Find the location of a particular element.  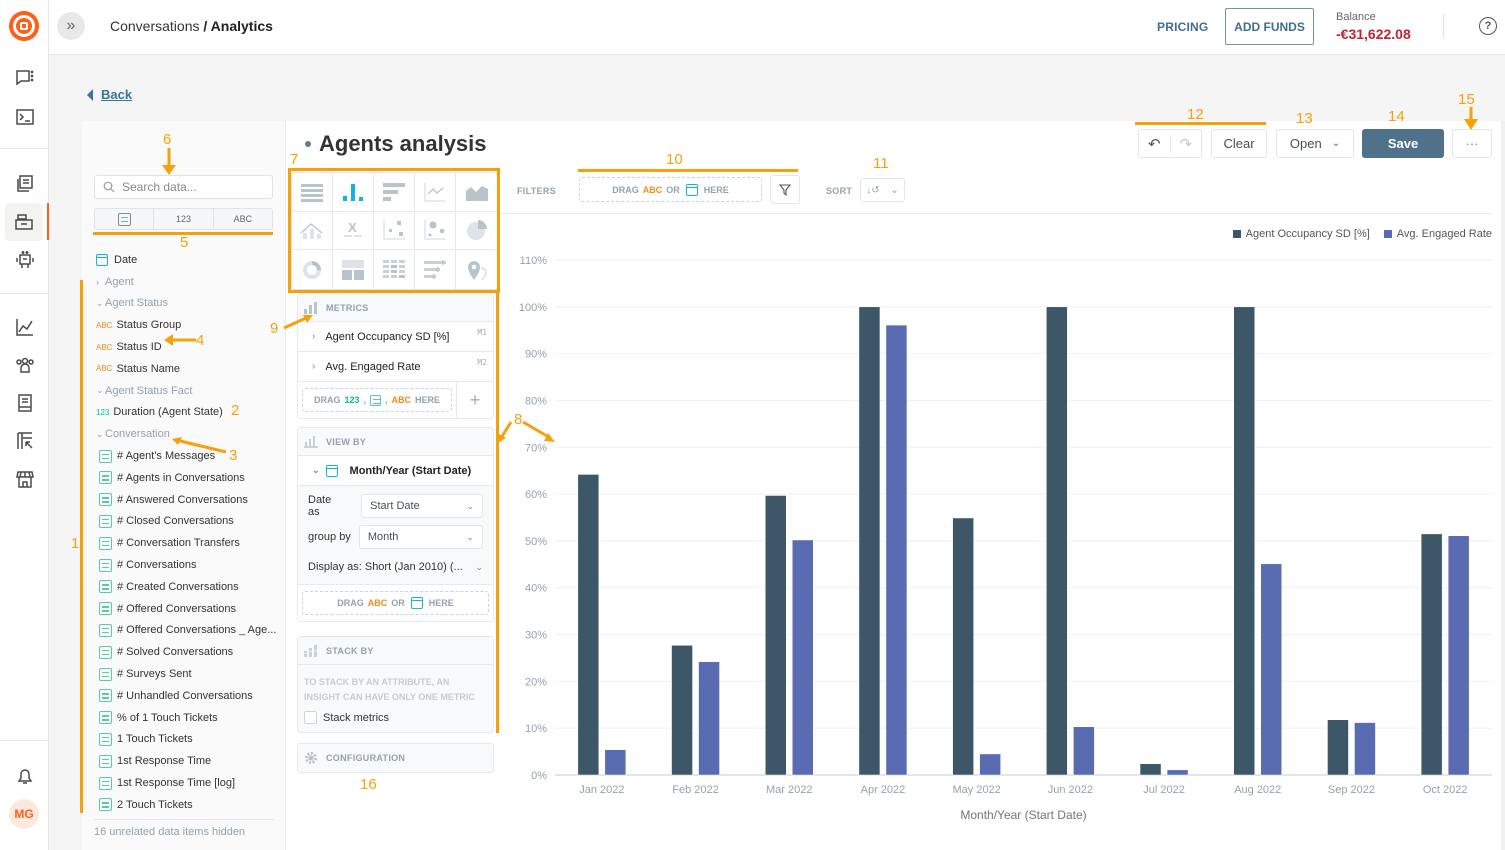

inbox-icon is located at coordinates (24, 222).